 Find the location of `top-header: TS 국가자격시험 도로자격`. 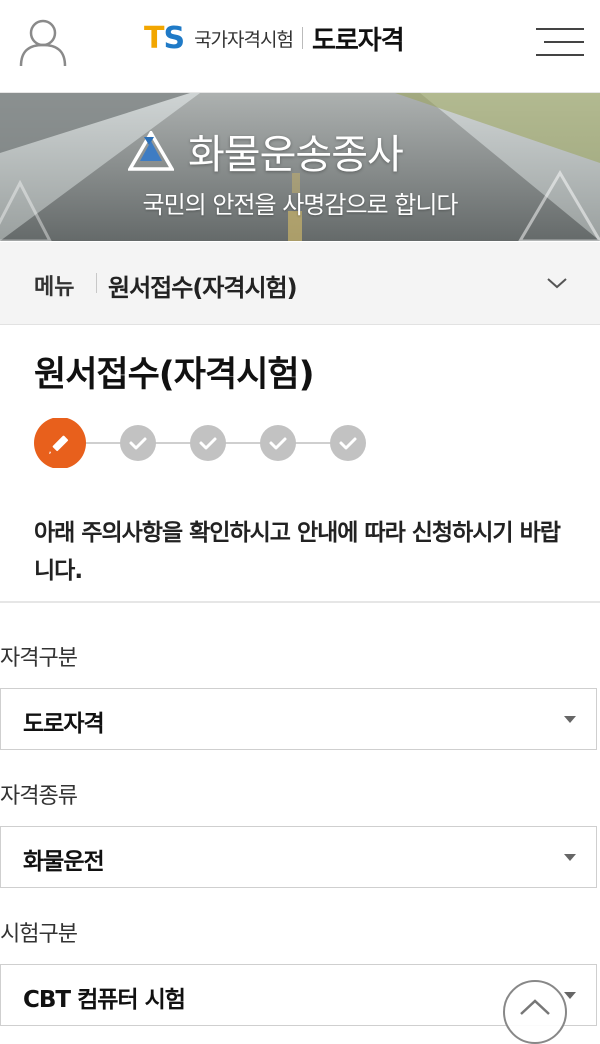

top-header: TS 국가자격시험 도로자격 is located at coordinates (300, 46).